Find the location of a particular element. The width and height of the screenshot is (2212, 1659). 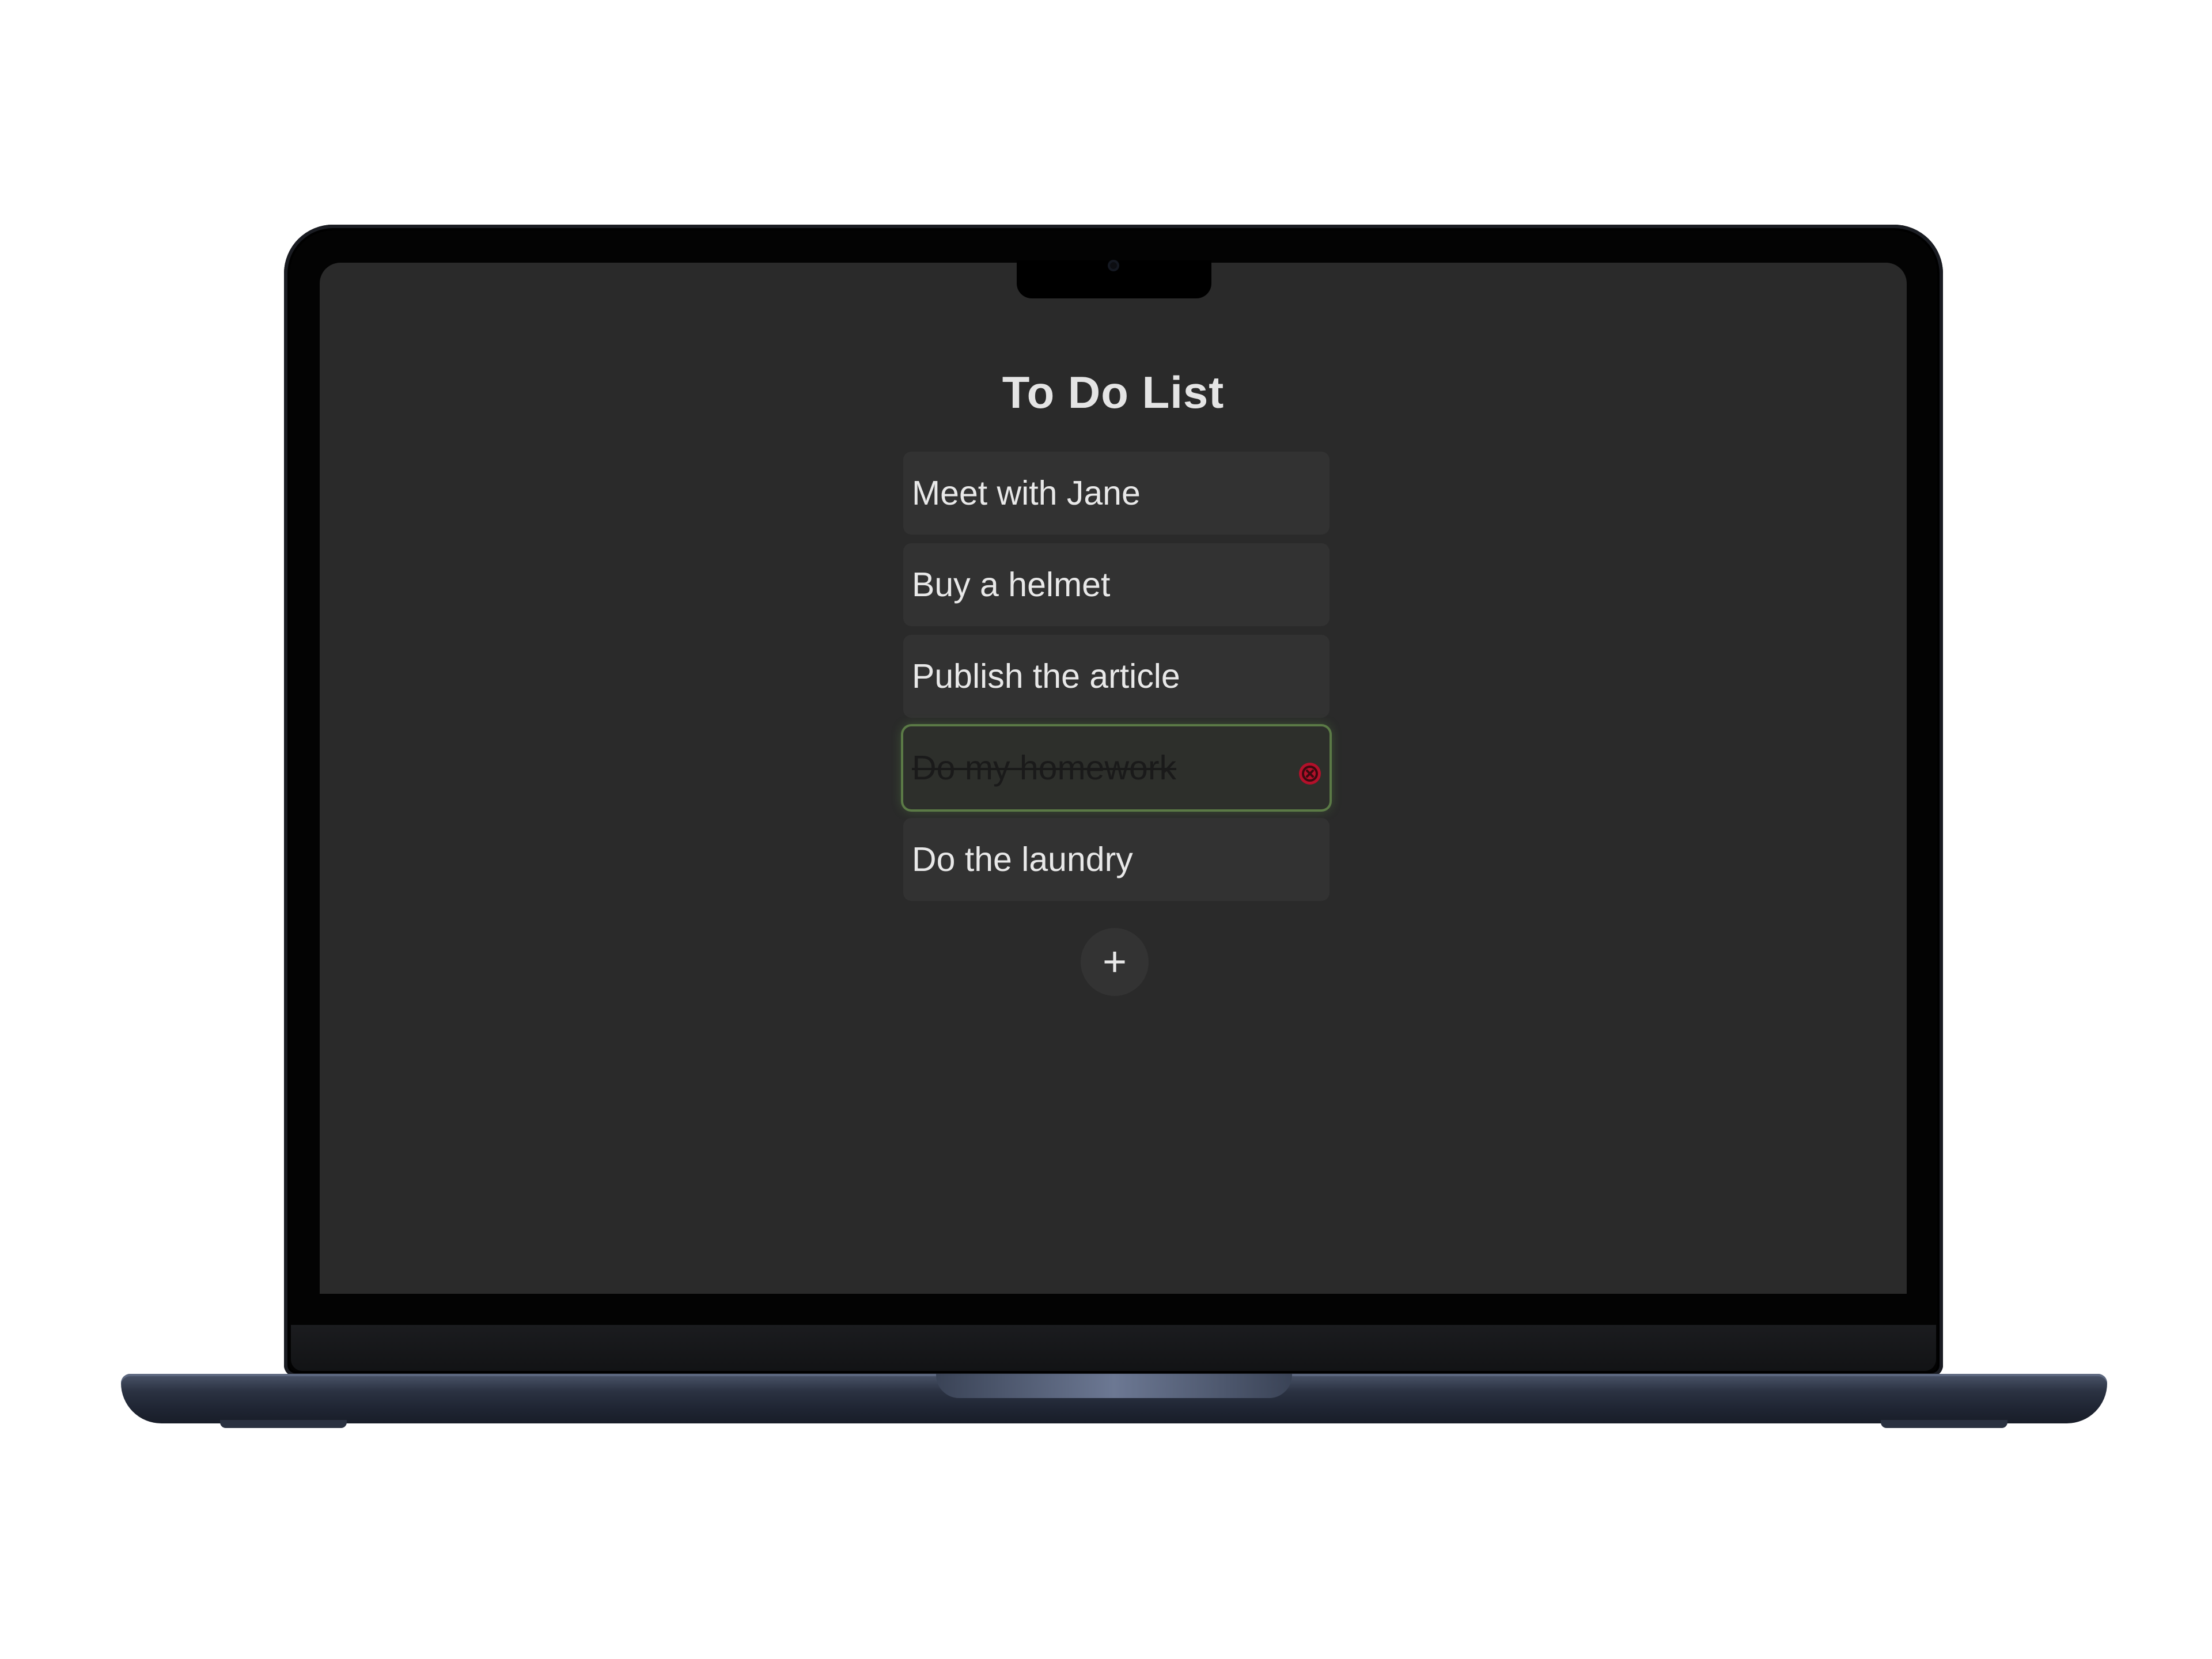

todo-item: Publish the article is located at coordinates (1116, 676).